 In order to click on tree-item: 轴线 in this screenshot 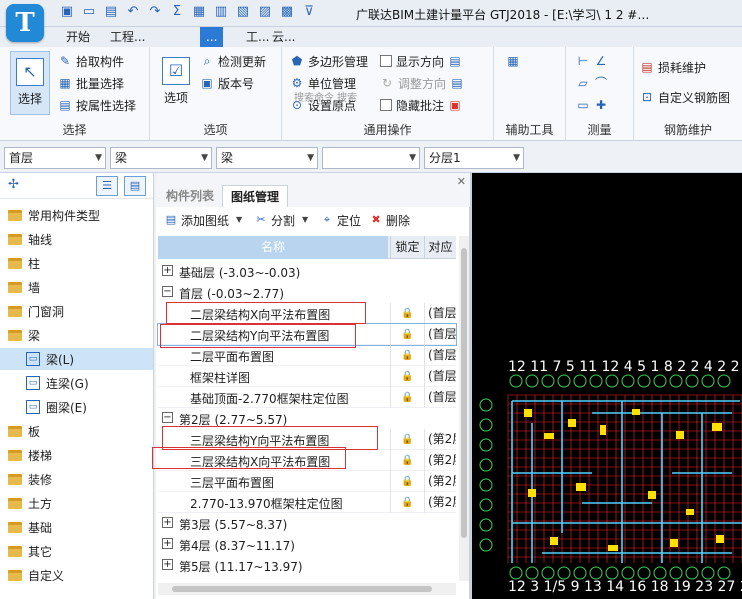, I will do `click(76, 239)`.